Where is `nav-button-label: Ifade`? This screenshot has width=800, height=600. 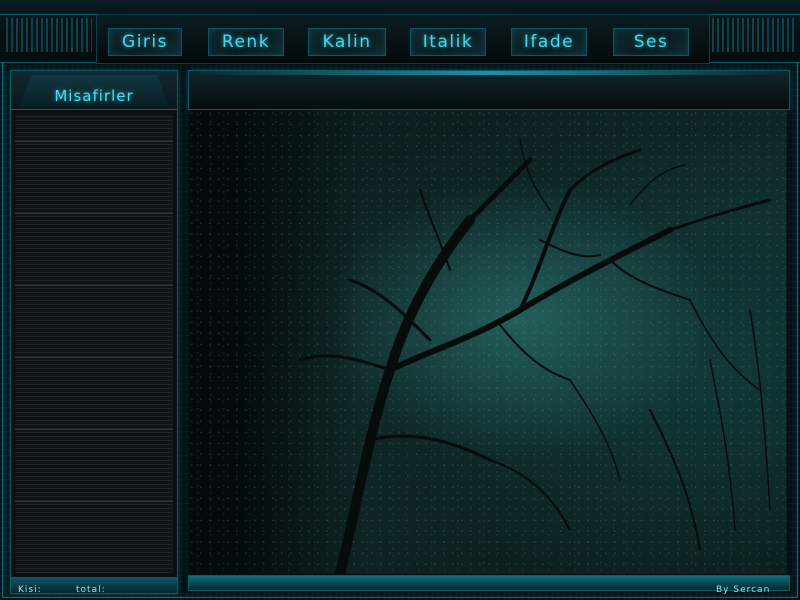
nav-button-label: Ifade is located at coordinates (549, 42).